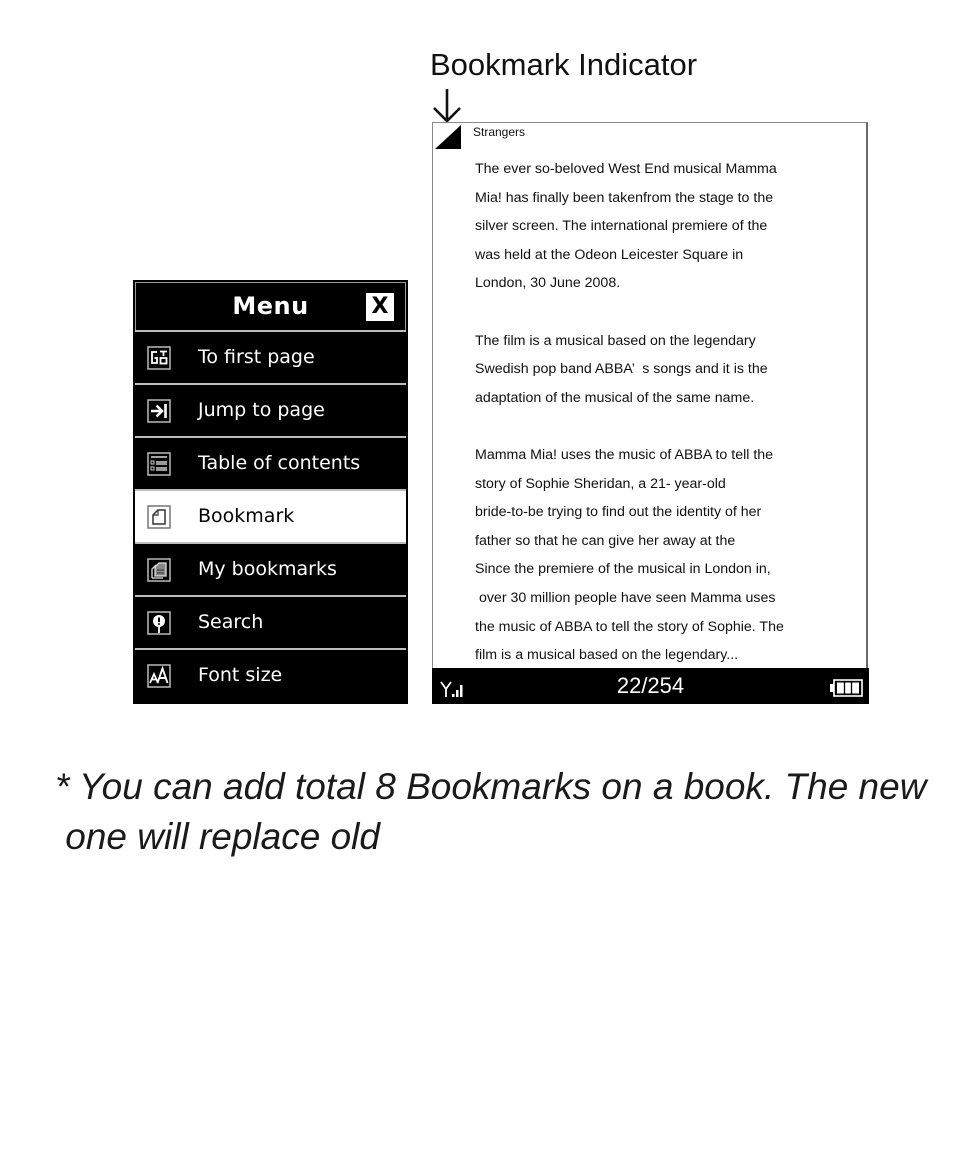 This screenshot has height=1167, width=954. Describe the element at coordinates (240, 675) in the screenshot. I see `menu-item-label: Font size` at that location.